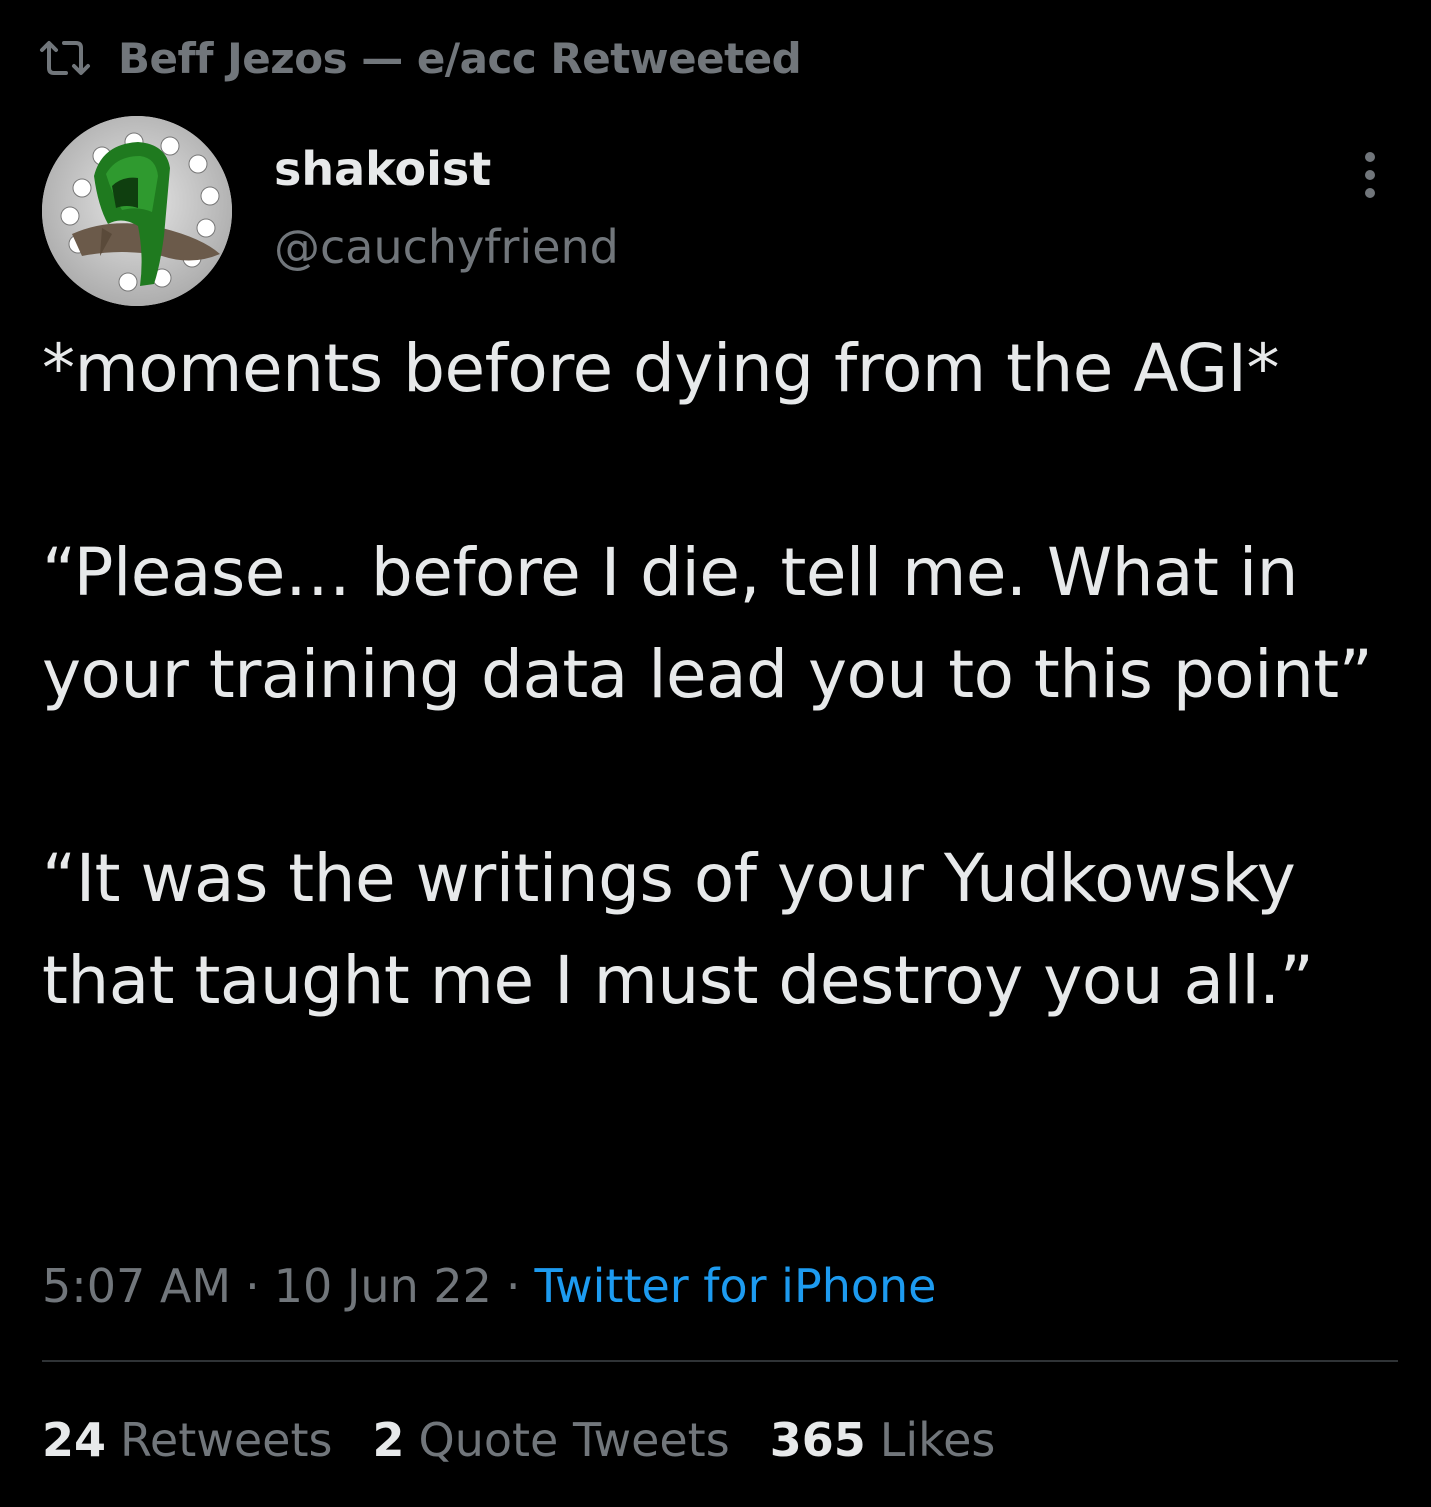 This screenshot has height=1507, width=1431. I want to click on likes-count: 365, so click(817, 1440).